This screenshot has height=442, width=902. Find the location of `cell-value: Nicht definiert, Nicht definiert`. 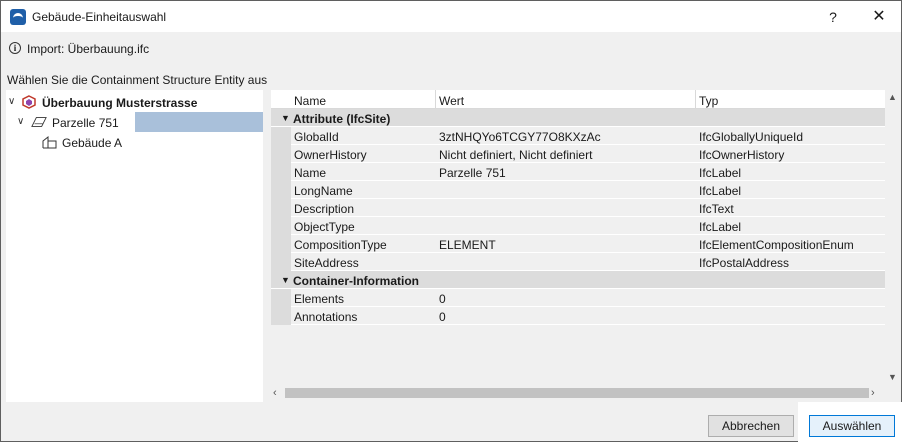

cell-value: Nicht definiert, Nicht definiert is located at coordinates (516, 155).